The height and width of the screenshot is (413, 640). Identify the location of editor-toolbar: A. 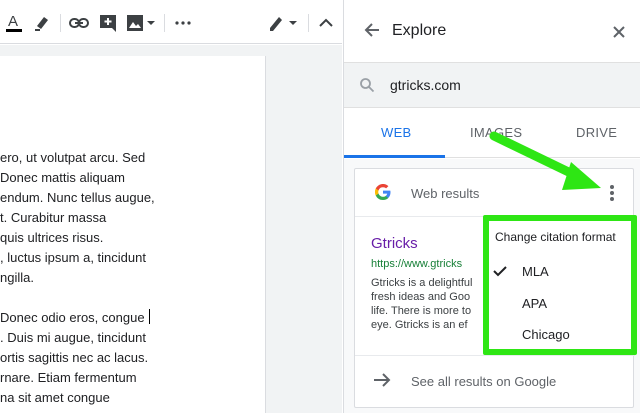
(171, 22).